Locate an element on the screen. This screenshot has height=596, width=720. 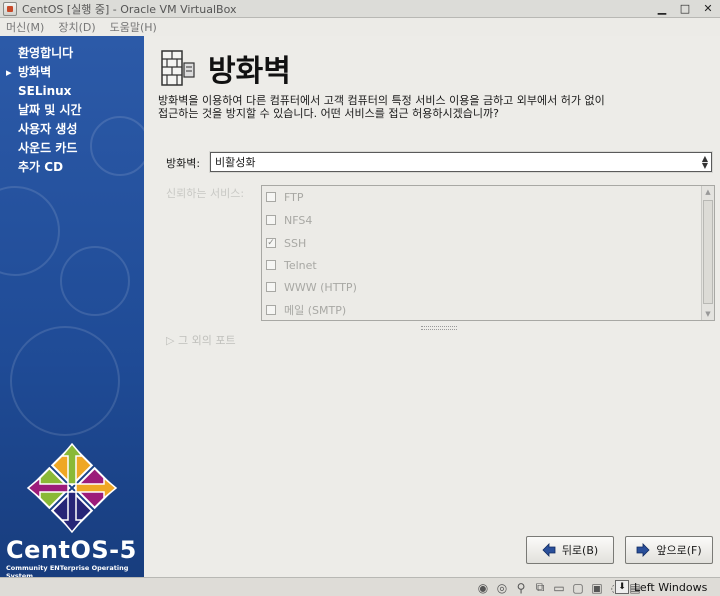
expander-arrow-icon: ▷ is located at coordinates (170, 340).